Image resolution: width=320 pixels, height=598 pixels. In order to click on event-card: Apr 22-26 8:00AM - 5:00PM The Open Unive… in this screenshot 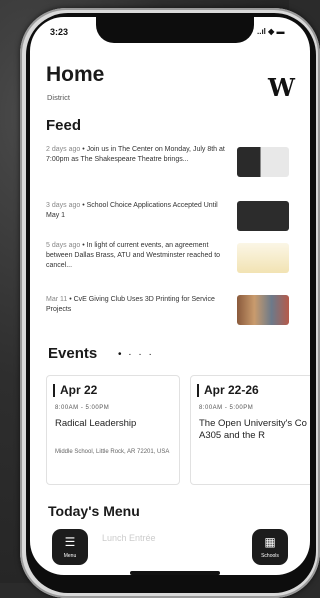, I will do `click(250, 430)`.